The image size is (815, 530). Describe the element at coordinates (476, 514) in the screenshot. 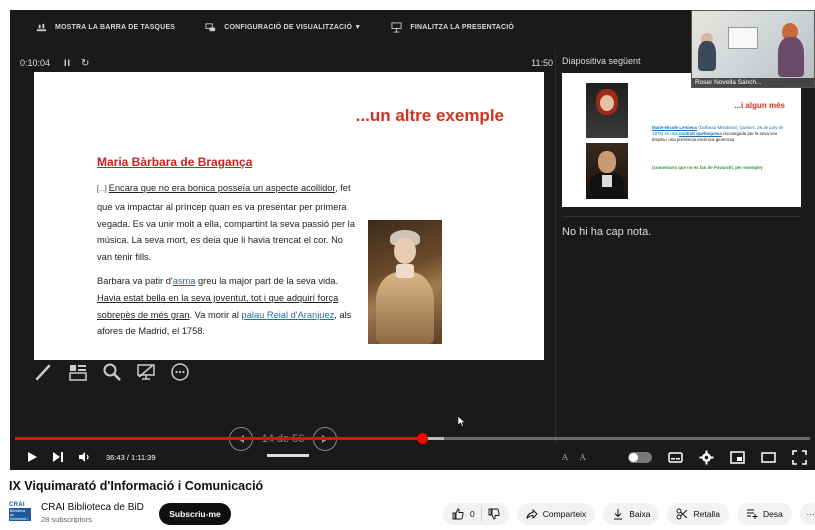

I see `like-dislike-group: 0` at that location.